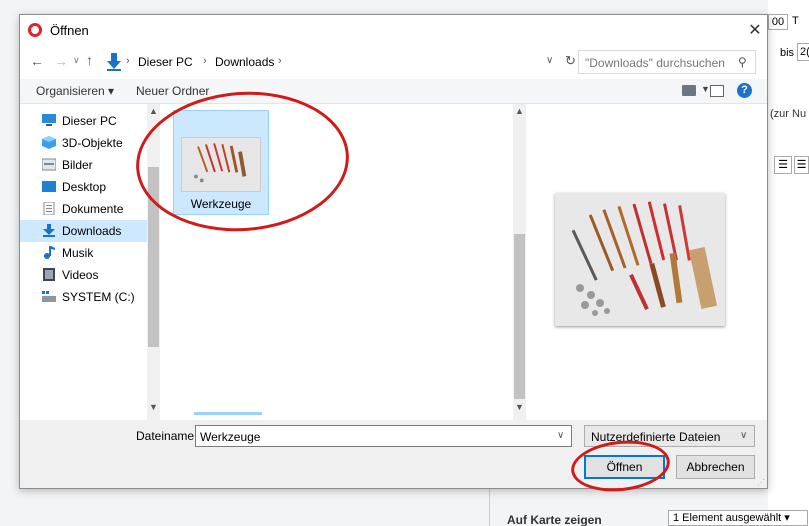 The image size is (809, 526). Describe the element at coordinates (98, 297) in the screenshot. I see `sidebar-item-label: SYSTEM (C:)` at that location.